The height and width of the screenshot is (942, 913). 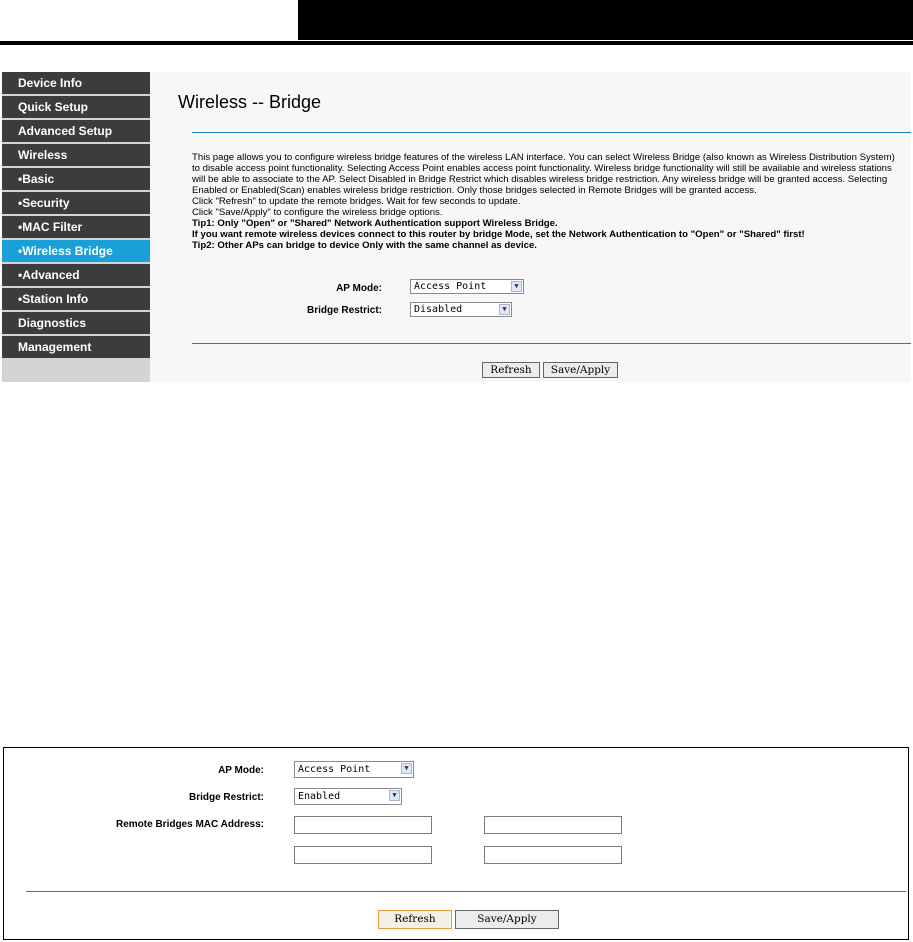 I want to click on sidebar-item-advanced: •Advanced, so click(x=76, y=275).